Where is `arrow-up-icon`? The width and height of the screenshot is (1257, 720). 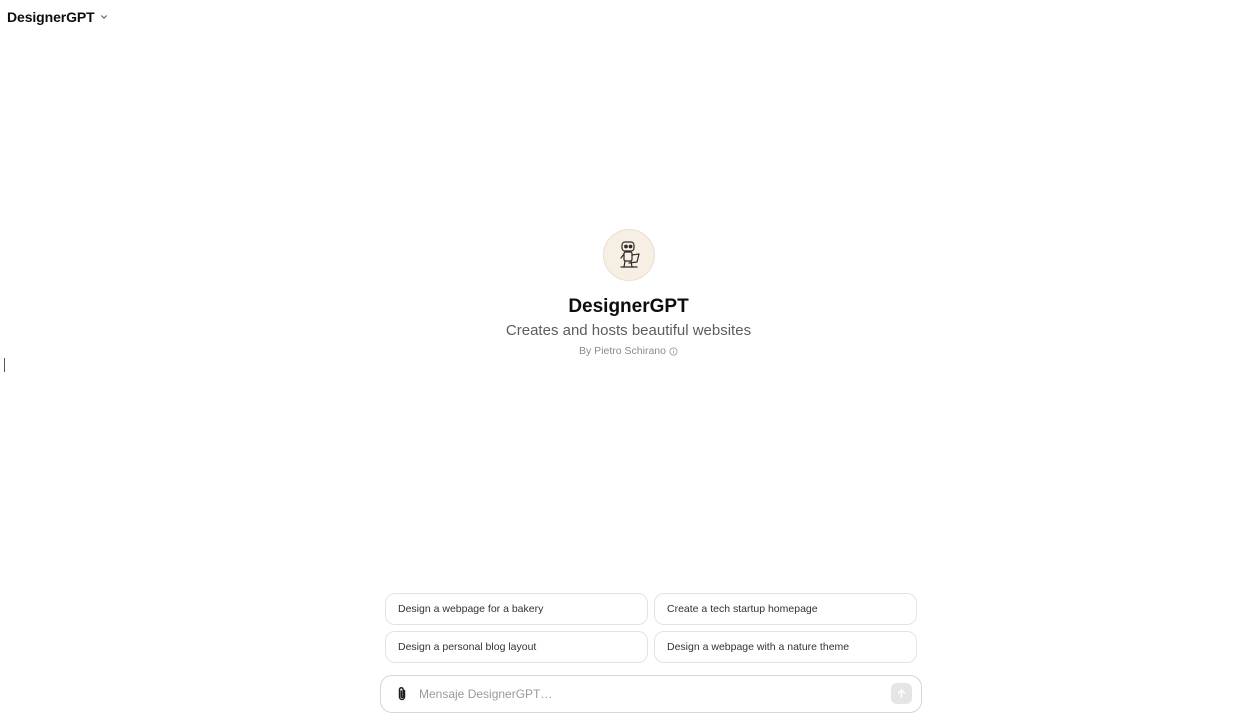
arrow-up-icon is located at coordinates (901, 693).